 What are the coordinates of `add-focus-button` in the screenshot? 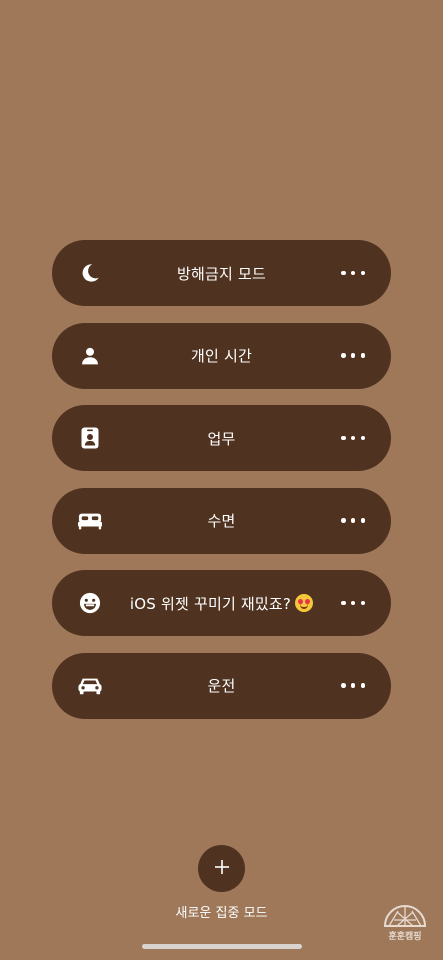 It's located at (221, 868).